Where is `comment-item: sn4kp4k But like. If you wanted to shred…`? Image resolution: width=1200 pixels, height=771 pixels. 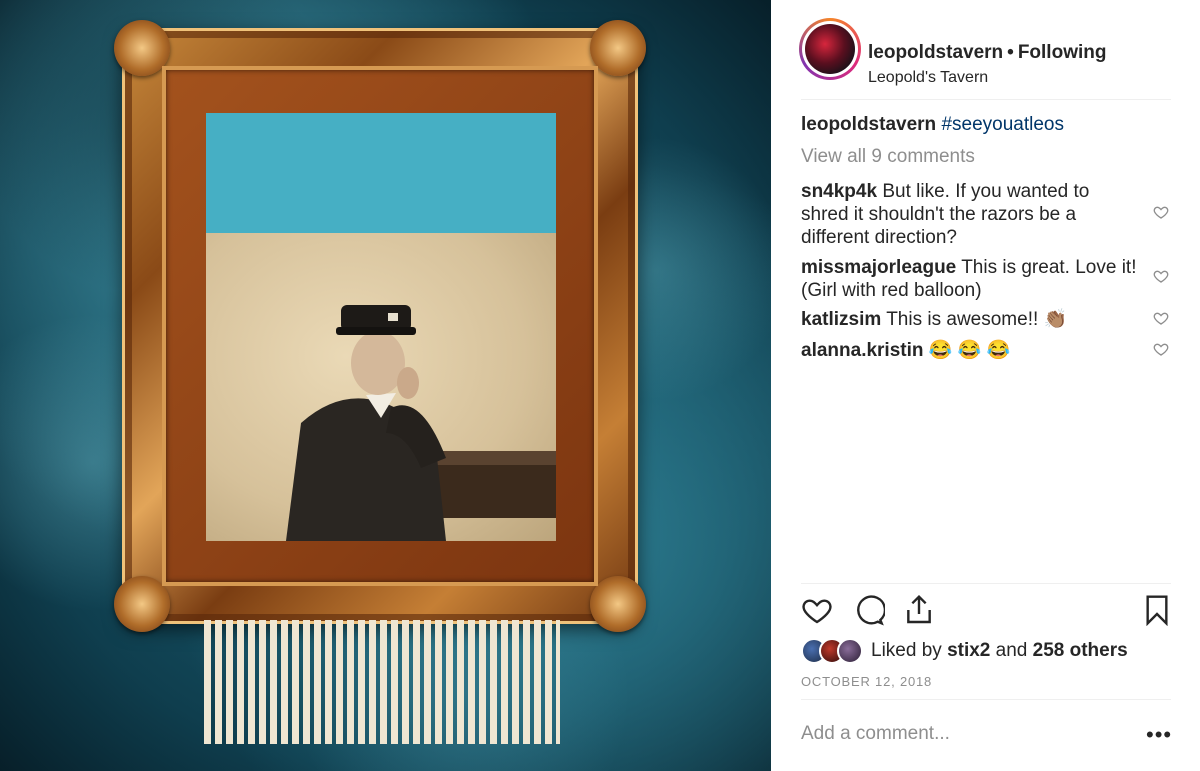
comment-item: sn4kp4k But like. If you wanted to shred… is located at coordinates (971, 214).